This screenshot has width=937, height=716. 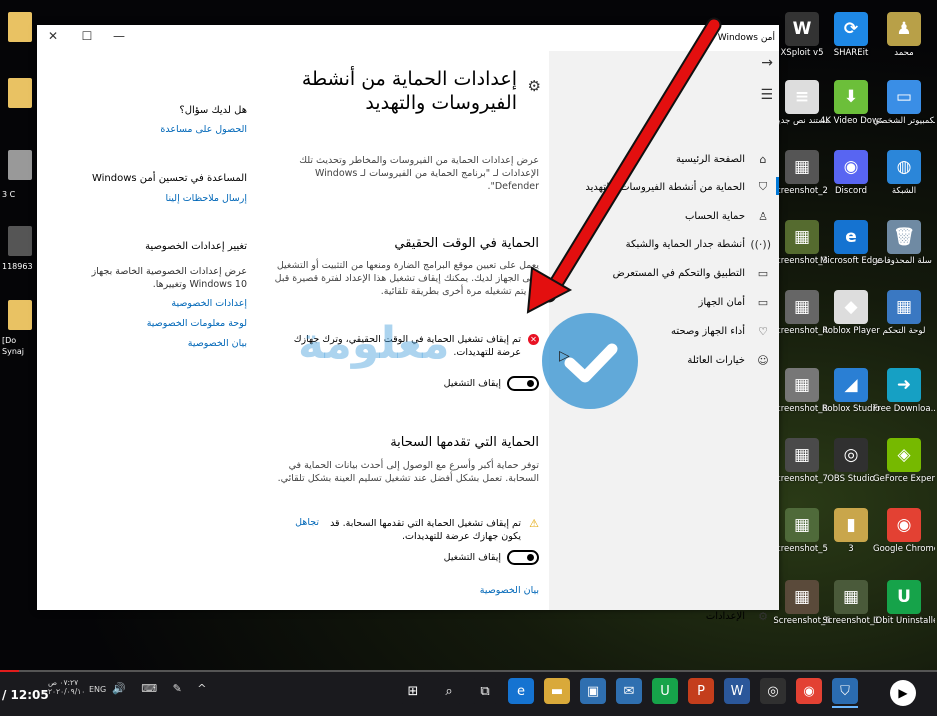 I want to click on file-explorer-taskbar-icon: ▬, so click(x=557, y=691).